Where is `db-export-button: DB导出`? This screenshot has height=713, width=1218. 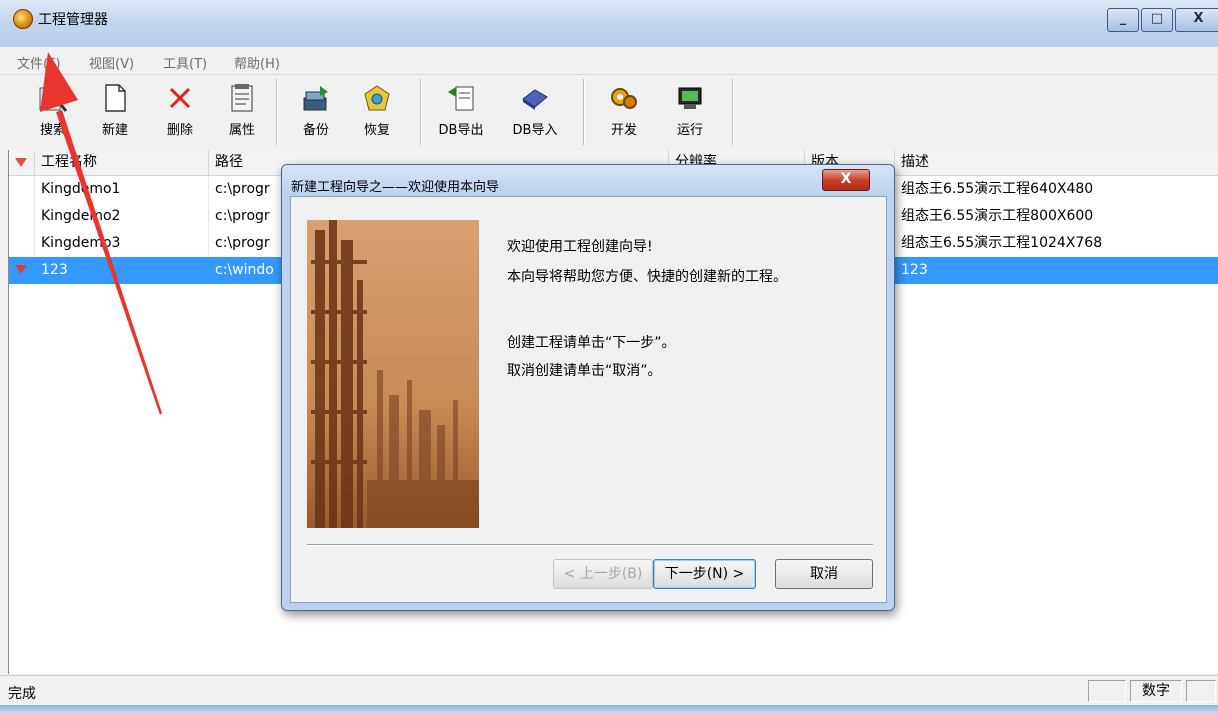
db-export-button: DB导出 is located at coordinates (461, 112).